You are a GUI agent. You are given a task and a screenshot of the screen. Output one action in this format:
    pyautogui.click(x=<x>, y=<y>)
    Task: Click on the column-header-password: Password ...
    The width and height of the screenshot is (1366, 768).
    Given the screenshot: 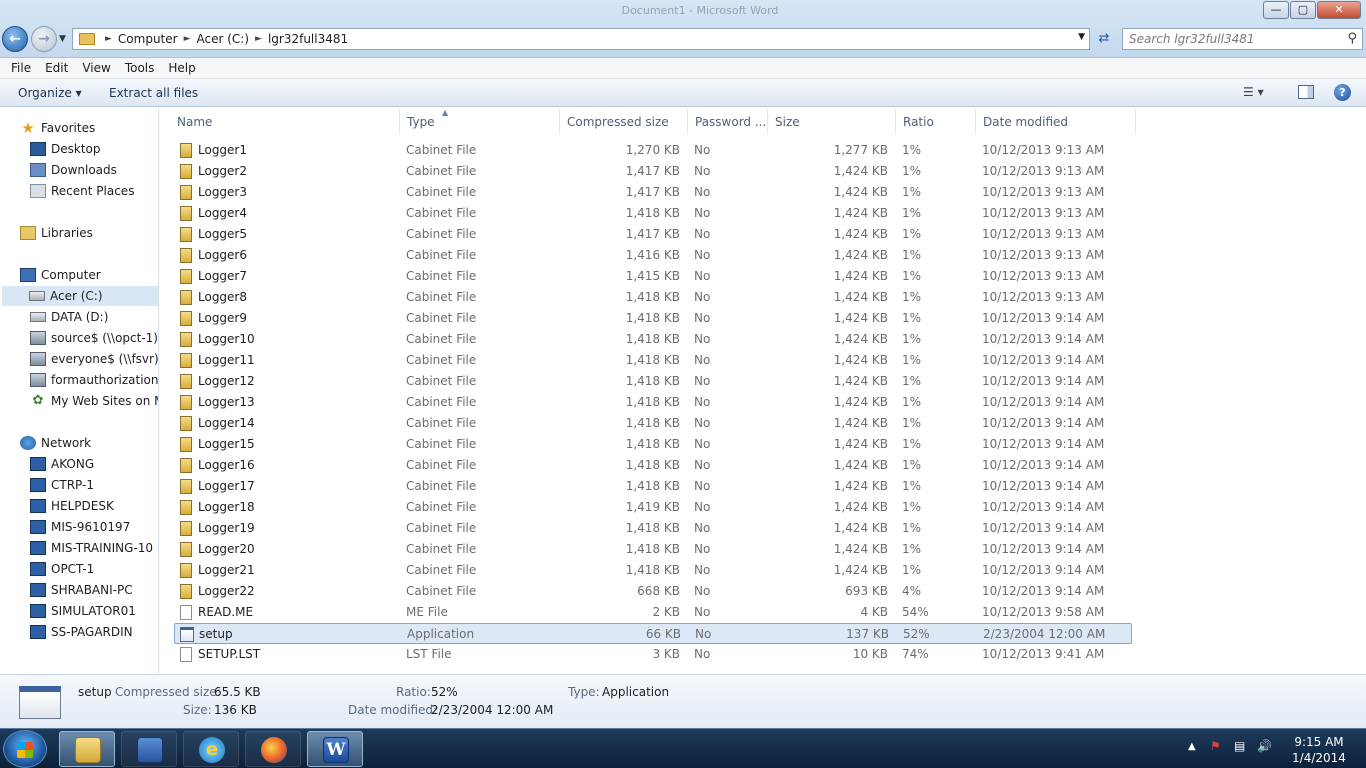 What is the action you would take?
    pyautogui.click(x=728, y=121)
    